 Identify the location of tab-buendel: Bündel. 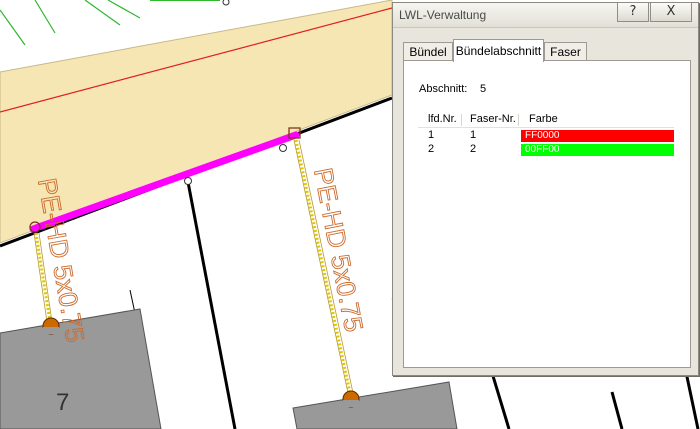
(428, 51).